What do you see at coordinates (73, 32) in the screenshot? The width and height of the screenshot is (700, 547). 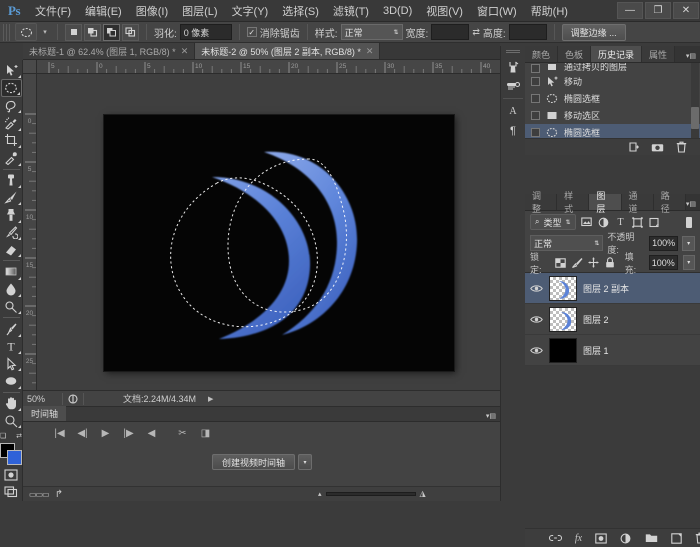 I see `new-selection-button` at bounding box center [73, 32].